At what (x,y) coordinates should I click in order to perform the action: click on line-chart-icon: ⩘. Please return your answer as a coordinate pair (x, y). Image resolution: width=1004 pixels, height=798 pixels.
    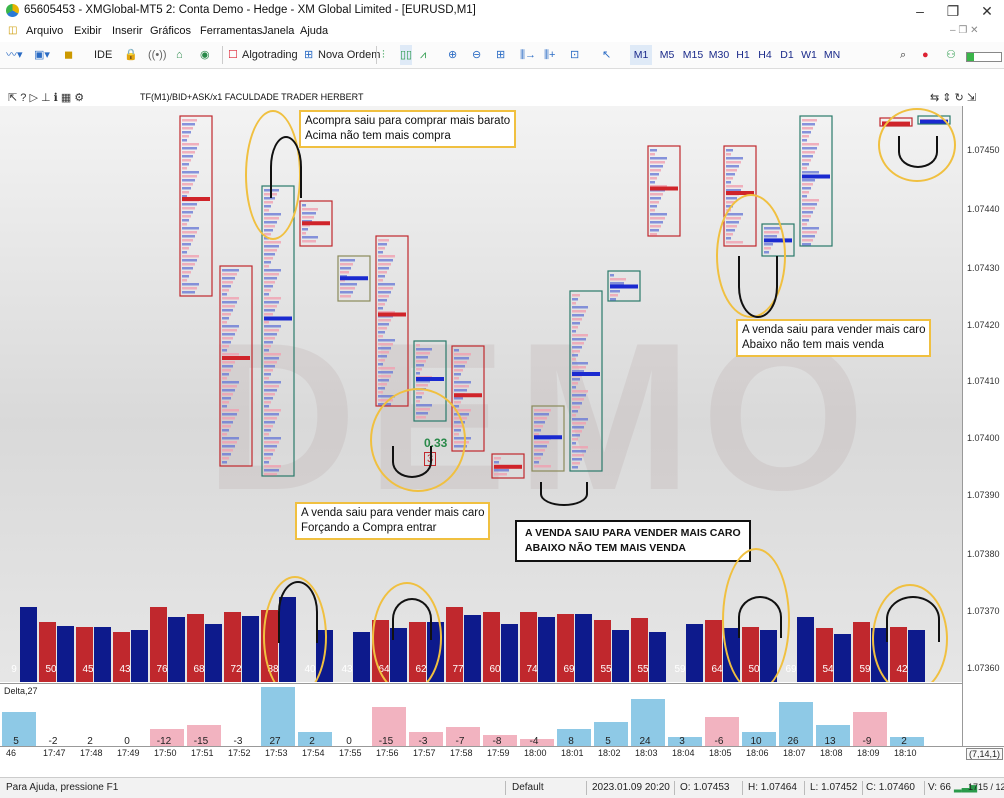
    Looking at the image, I should click on (423, 55).